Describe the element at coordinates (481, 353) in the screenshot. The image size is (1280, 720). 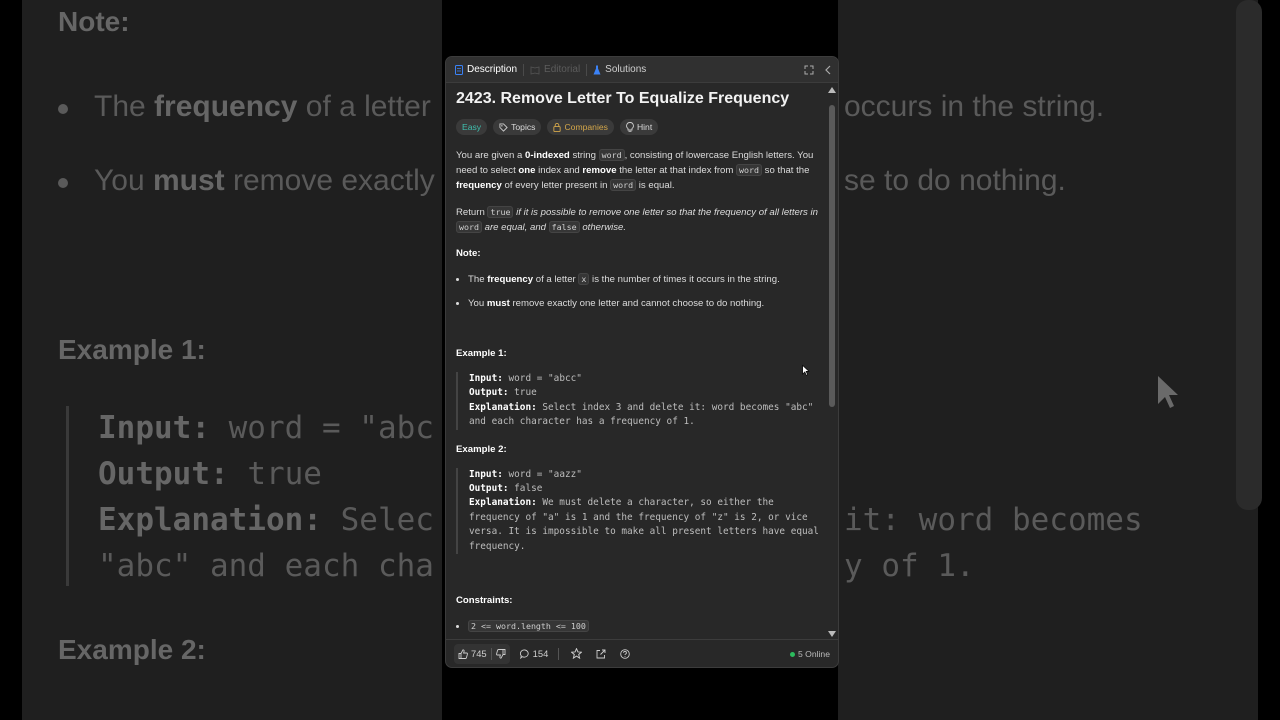
I see `example-1-heading: Example 1:` at that location.